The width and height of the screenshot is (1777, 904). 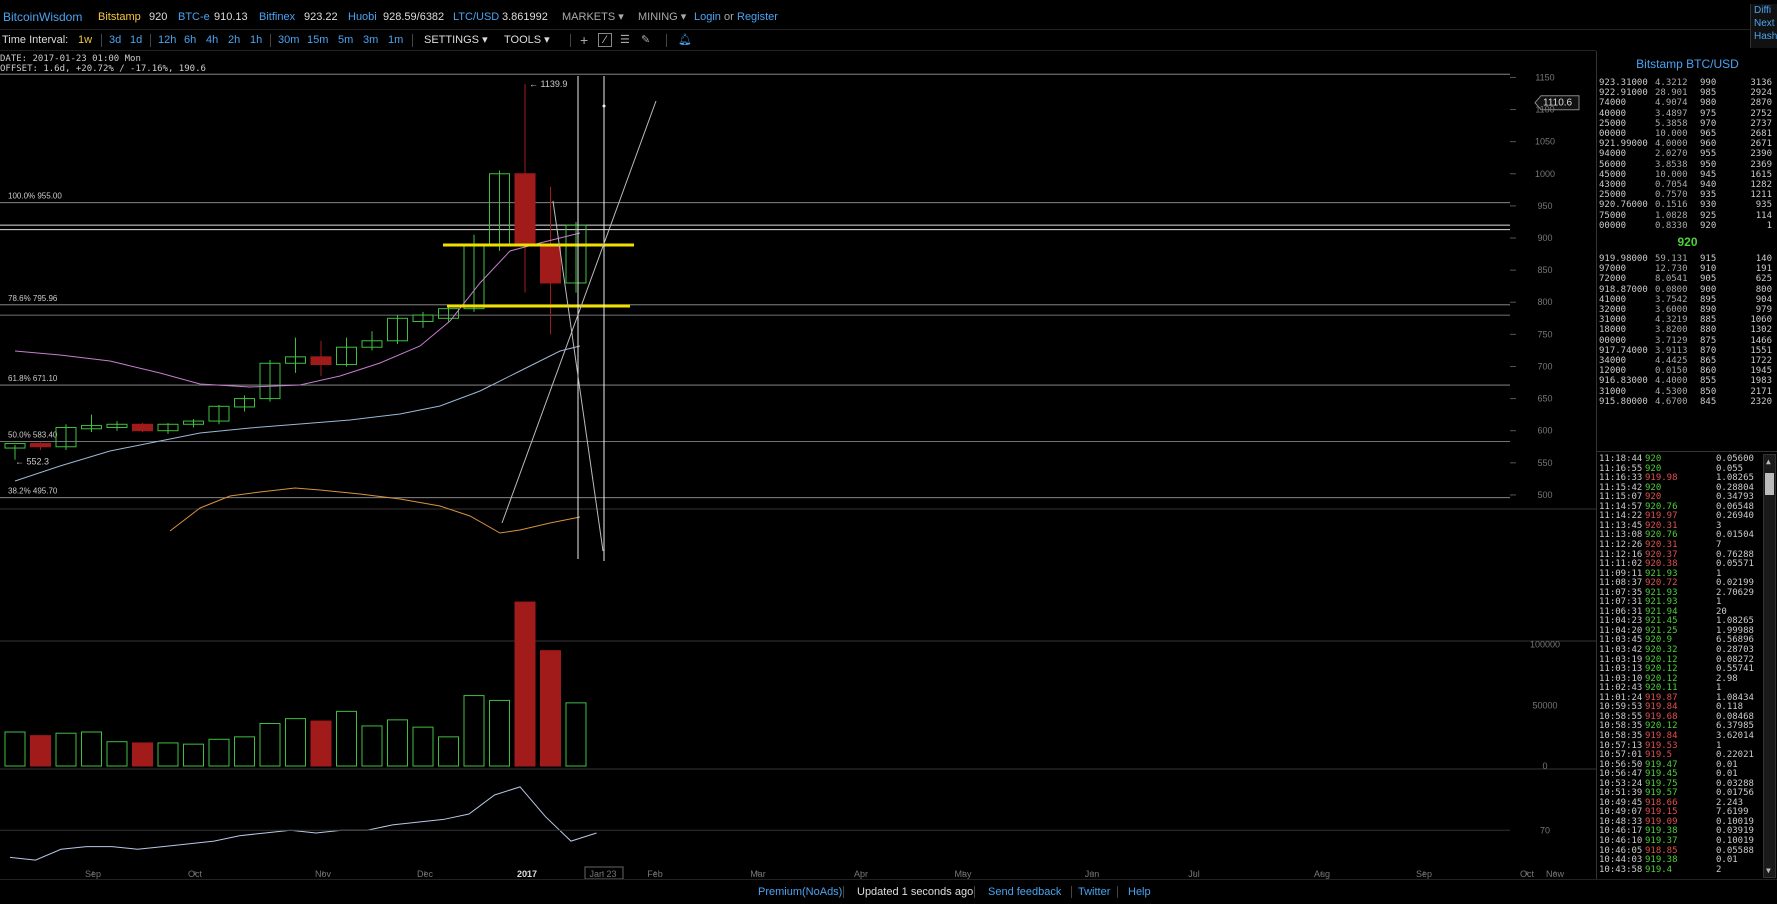 What do you see at coordinates (1687, 290) in the screenshot?
I see `orderbook-row: 918.87000 0.0800 900 800` at bounding box center [1687, 290].